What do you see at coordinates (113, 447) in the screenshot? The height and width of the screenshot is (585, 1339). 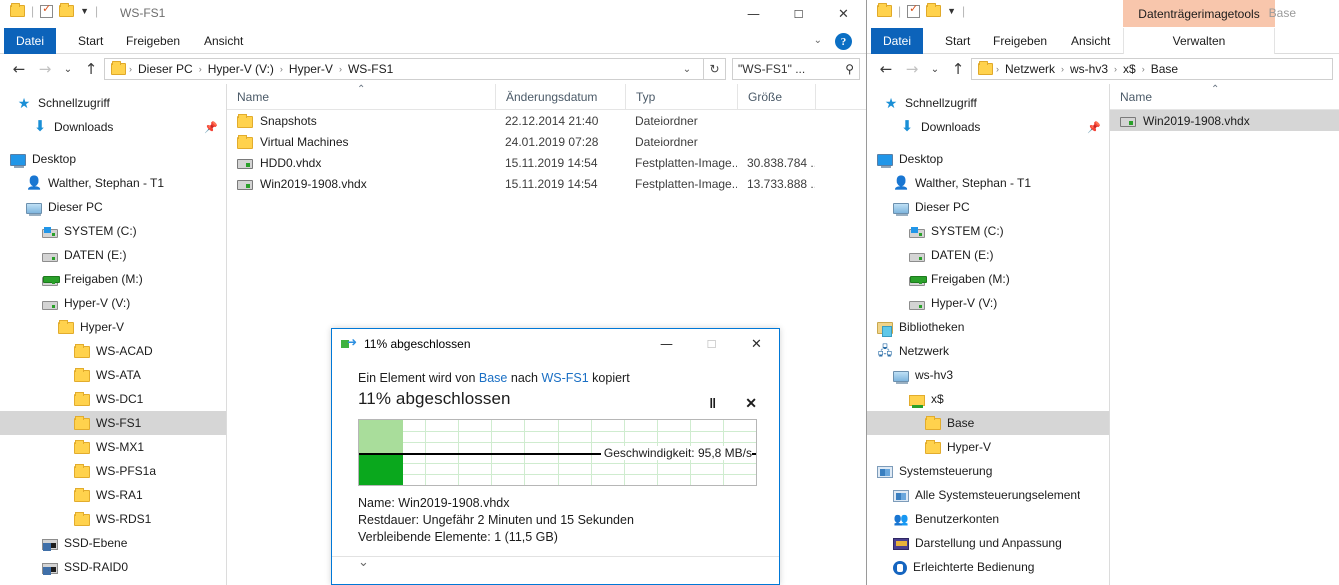 I see `sidebar-item-ws-mx1: WS-MX1` at bounding box center [113, 447].